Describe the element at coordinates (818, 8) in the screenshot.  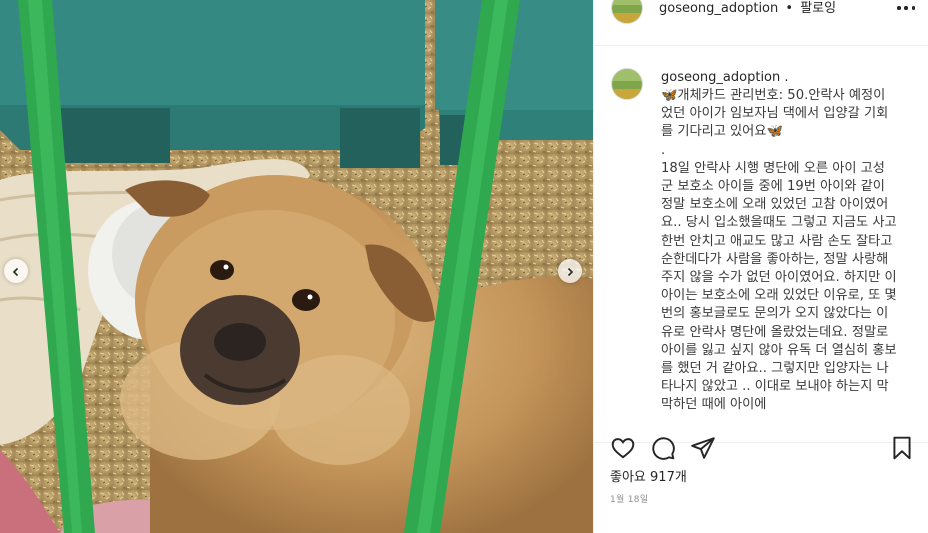
I see `following-button: 팔로잉` at that location.